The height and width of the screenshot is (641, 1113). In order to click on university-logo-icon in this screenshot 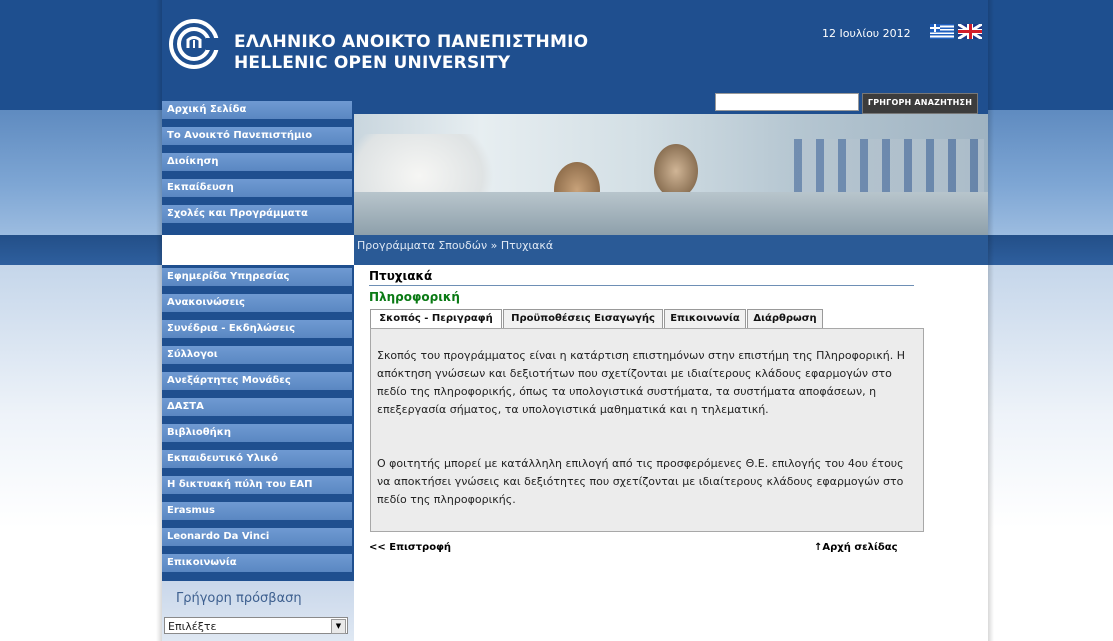, I will do `click(194, 44)`.